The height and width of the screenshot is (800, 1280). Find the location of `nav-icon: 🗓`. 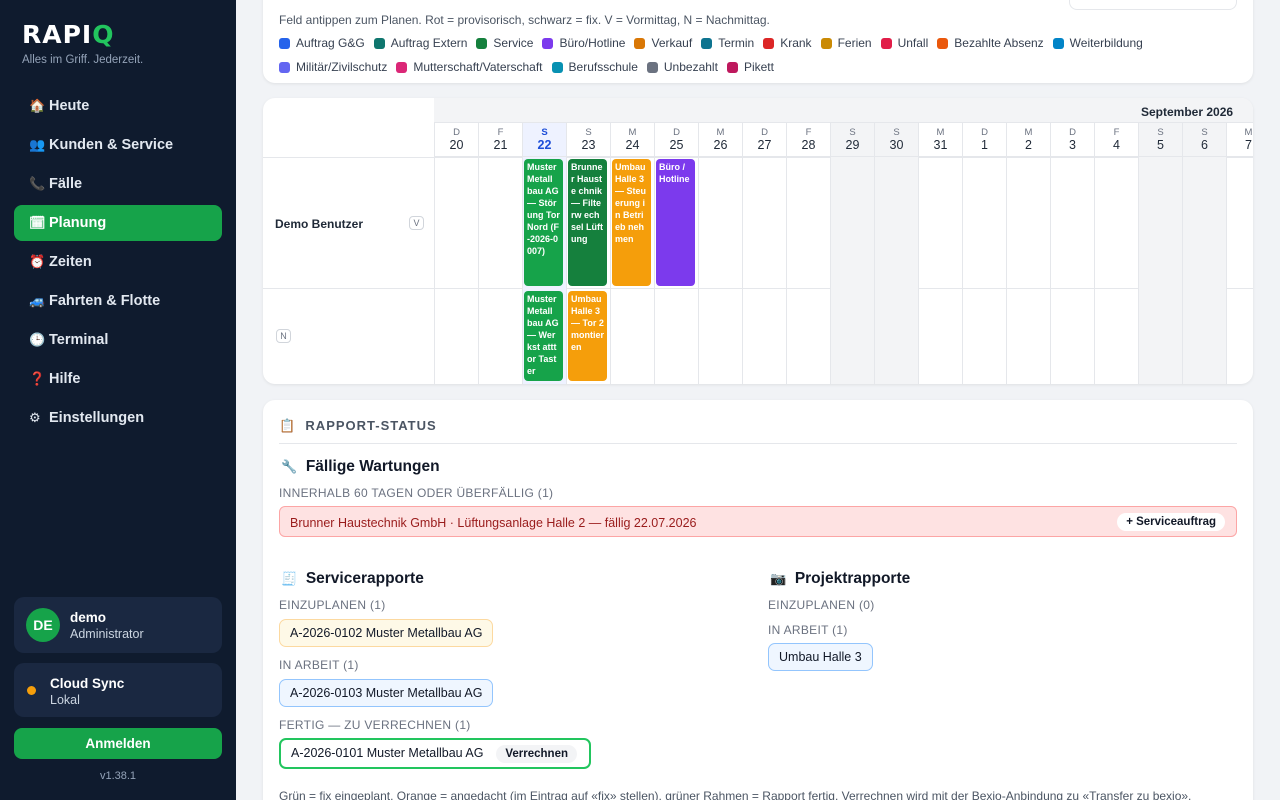

nav-icon: 🗓 is located at coordinates (37, 222).